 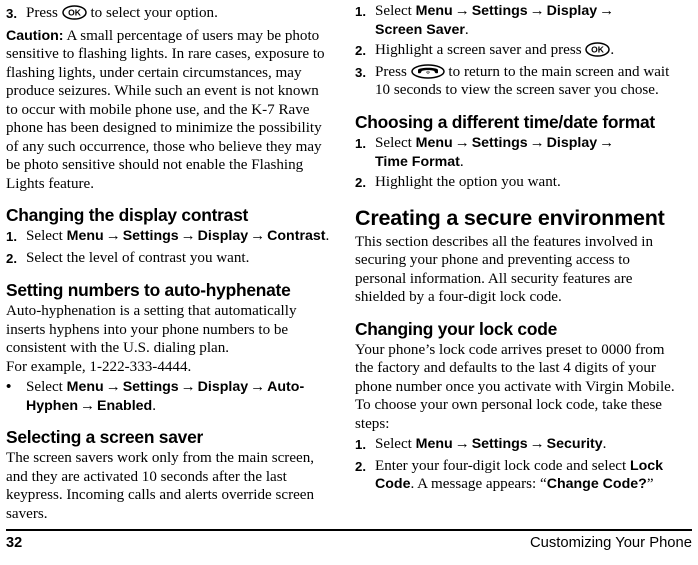 What do you see at coordinates (42, 13) in the screenshot?
I see `step-text-before: Press` at bounding box center [42, 13].